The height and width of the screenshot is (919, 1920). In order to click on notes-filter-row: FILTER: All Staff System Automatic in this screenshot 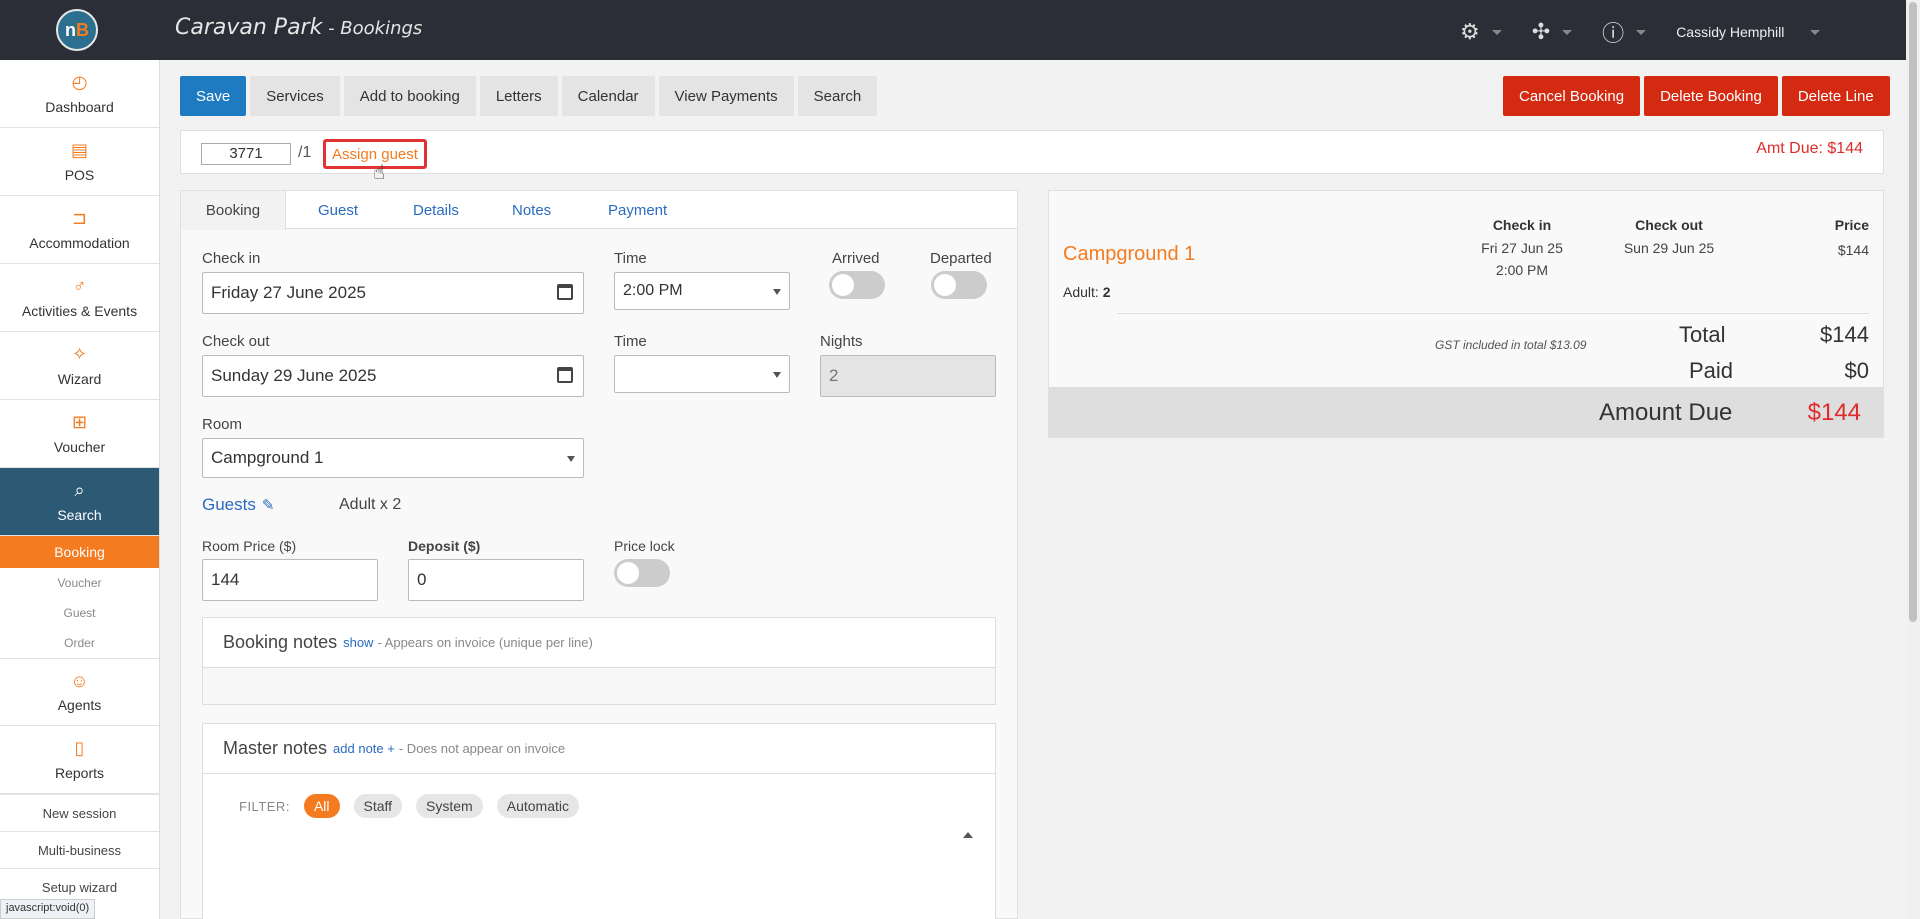, I will do `click(416, 806)`.